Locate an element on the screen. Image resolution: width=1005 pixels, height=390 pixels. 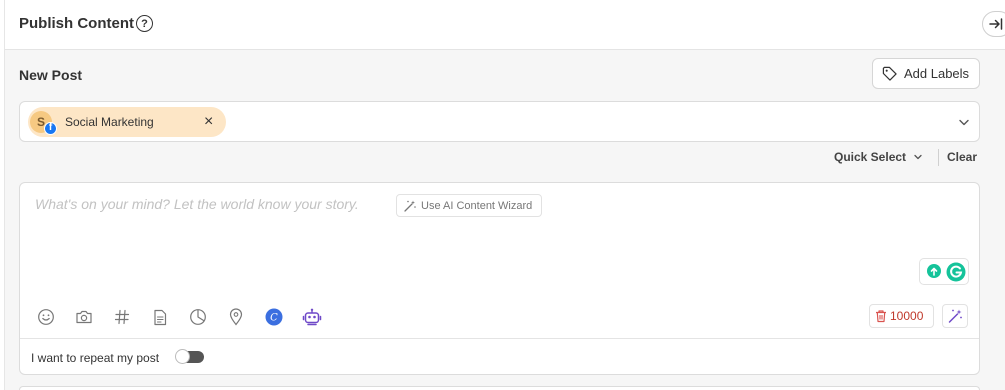
grammarly-widget is located at coordinates (944, 271).